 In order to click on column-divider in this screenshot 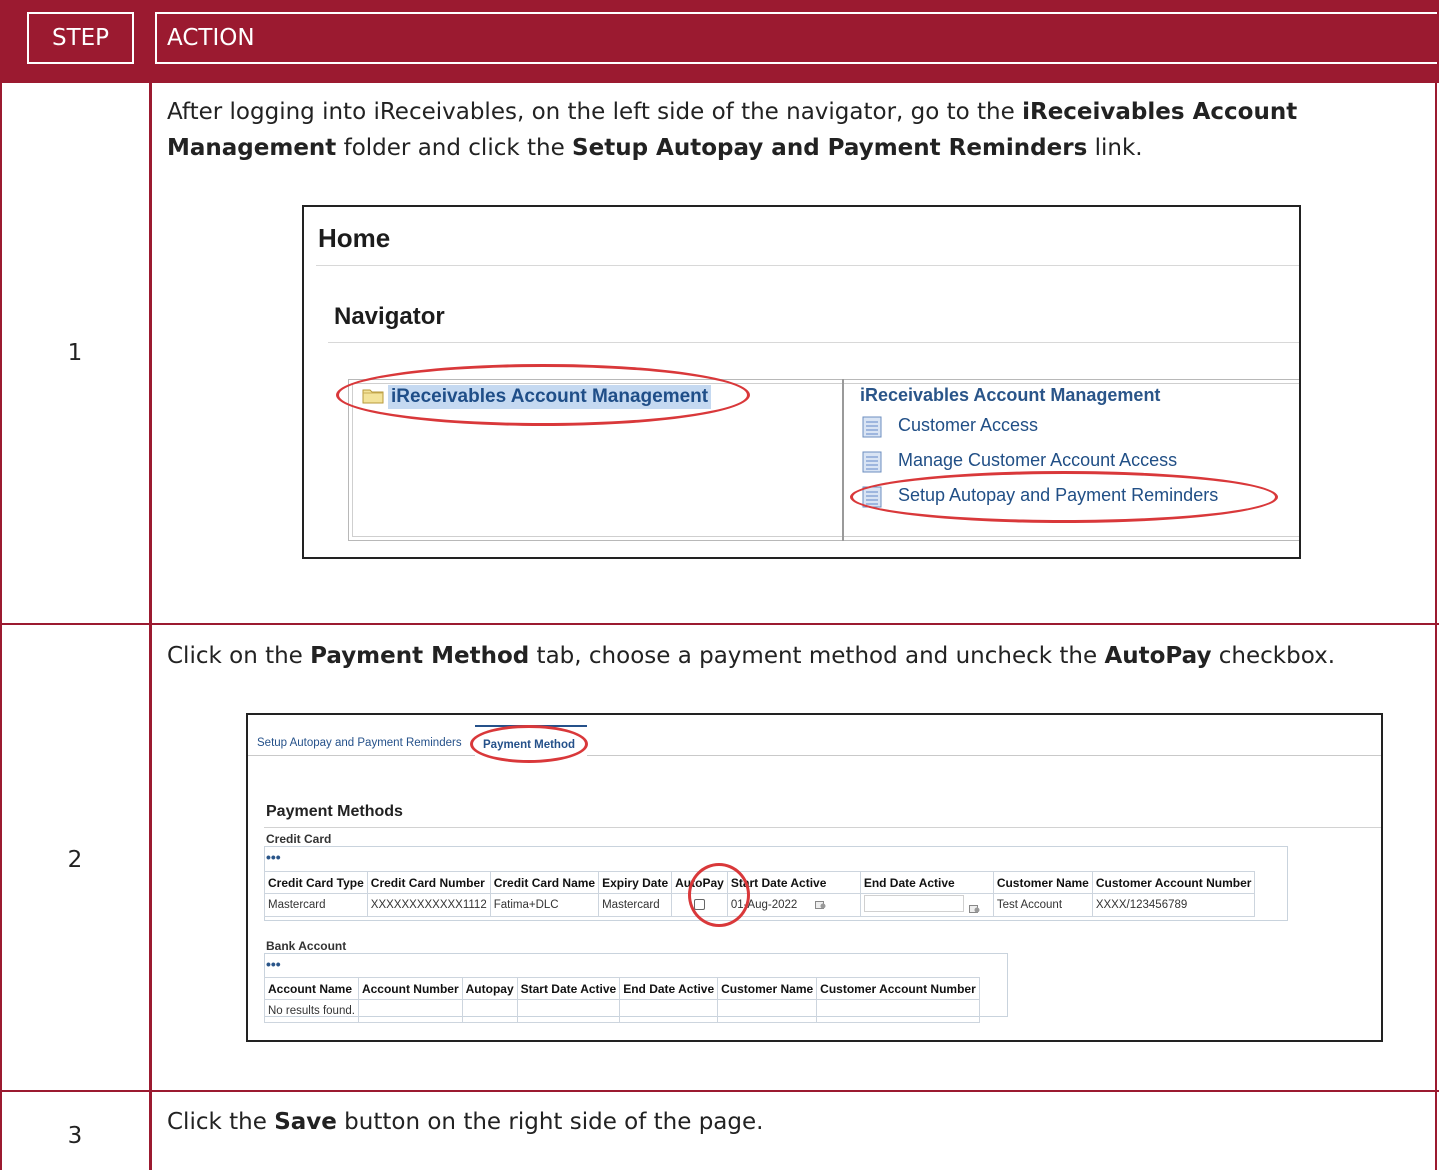, I will do `click(150, 585)`.